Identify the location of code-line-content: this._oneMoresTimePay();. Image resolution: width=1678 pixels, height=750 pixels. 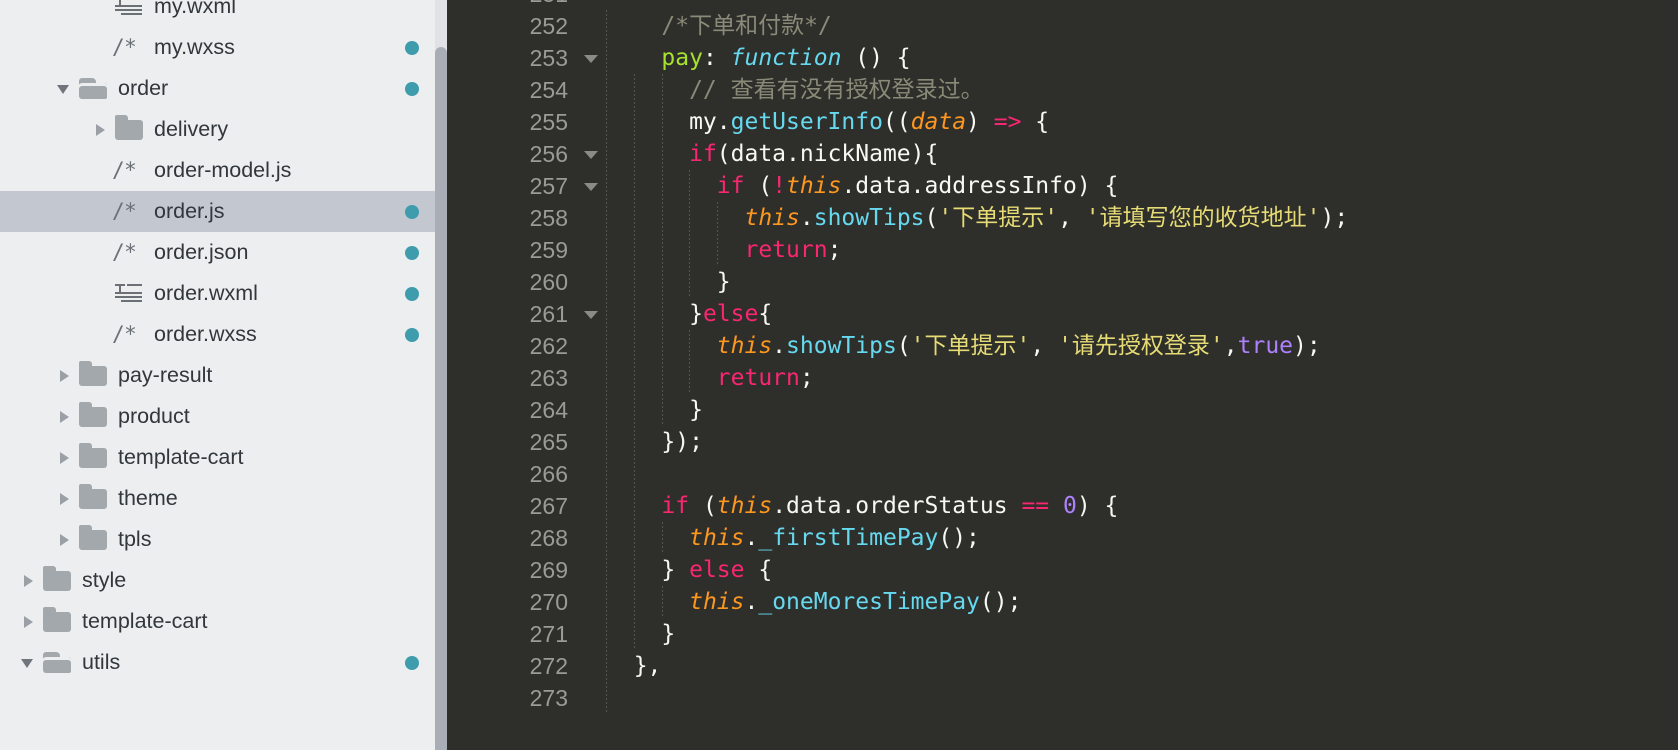
(1126, 602).